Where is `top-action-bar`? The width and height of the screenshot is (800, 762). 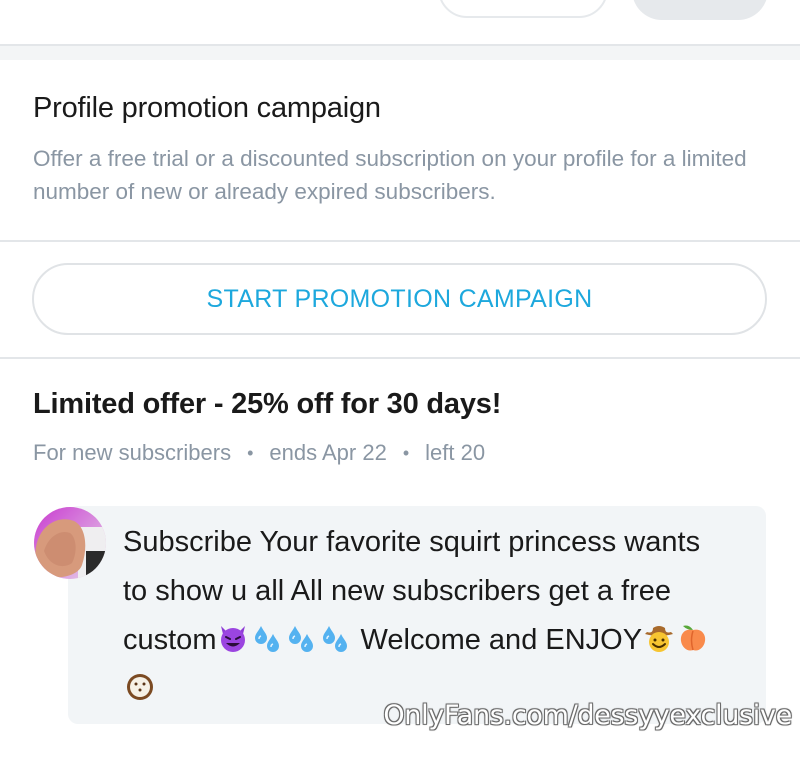
top-action-bar is located at coordinates (400, 22).